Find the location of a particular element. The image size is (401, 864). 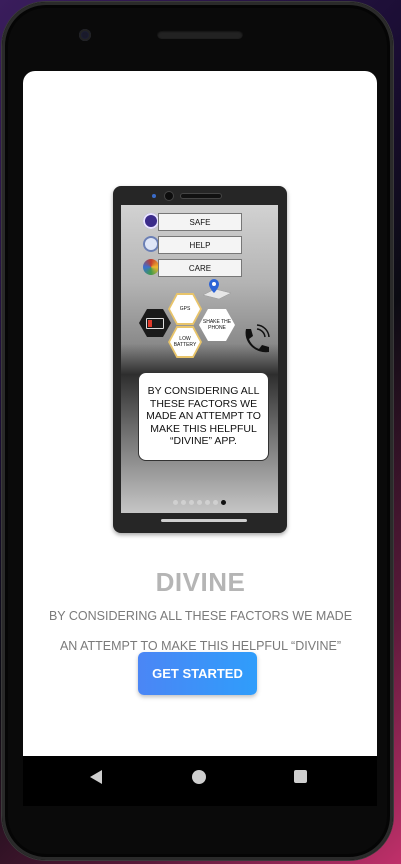

safe-label: SAFE is located at coordinates (200, 222).